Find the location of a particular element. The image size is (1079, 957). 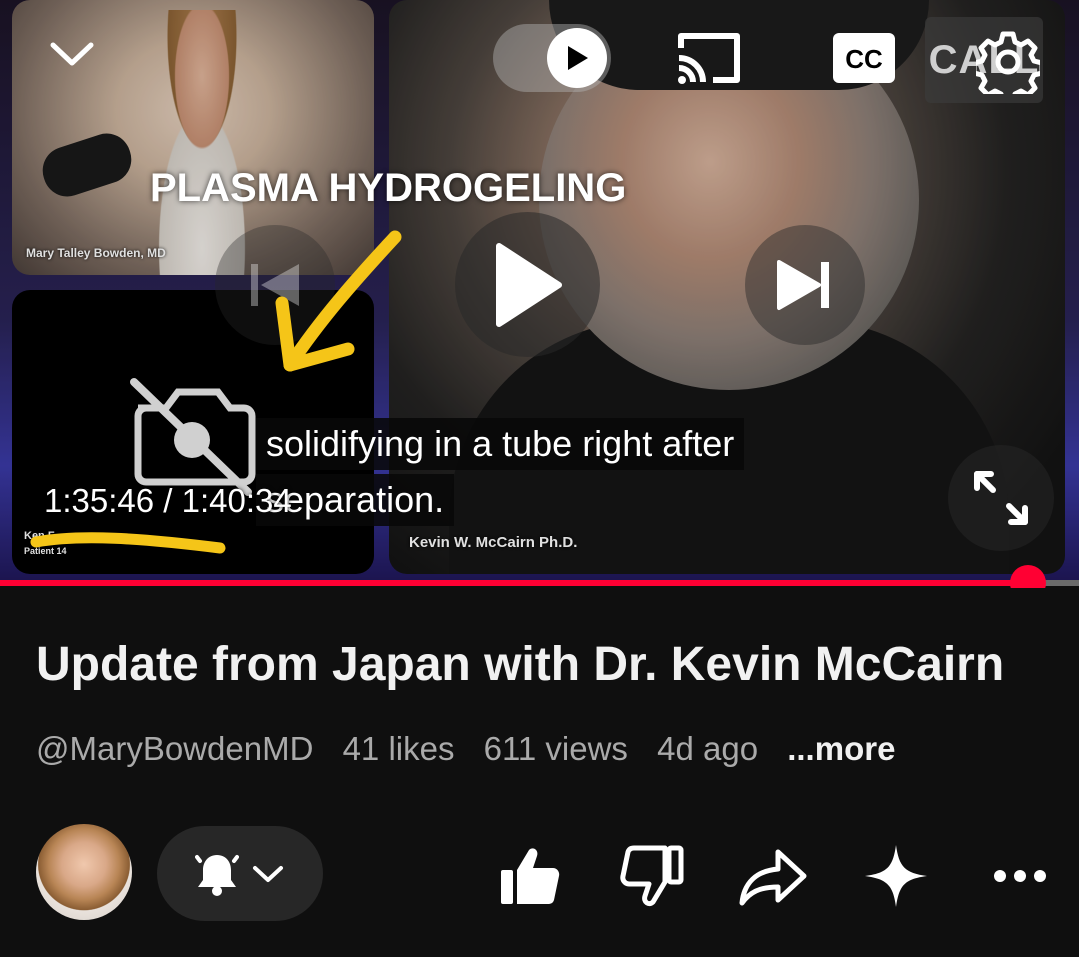

progress-fill is located at coordinates (514, 583).